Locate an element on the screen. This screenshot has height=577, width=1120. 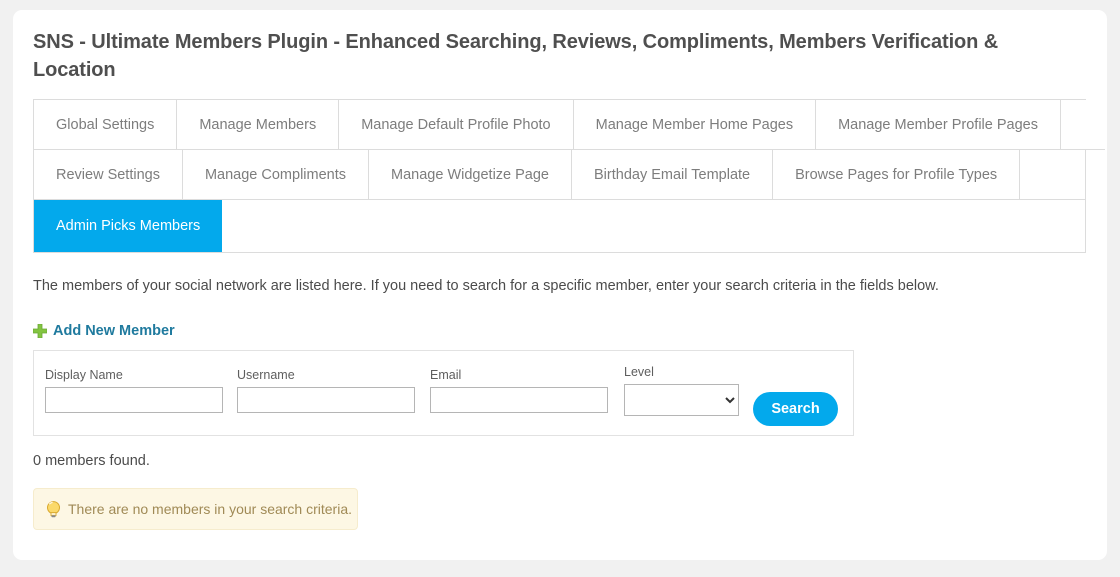
email-input is located at coordinates (519, 400).